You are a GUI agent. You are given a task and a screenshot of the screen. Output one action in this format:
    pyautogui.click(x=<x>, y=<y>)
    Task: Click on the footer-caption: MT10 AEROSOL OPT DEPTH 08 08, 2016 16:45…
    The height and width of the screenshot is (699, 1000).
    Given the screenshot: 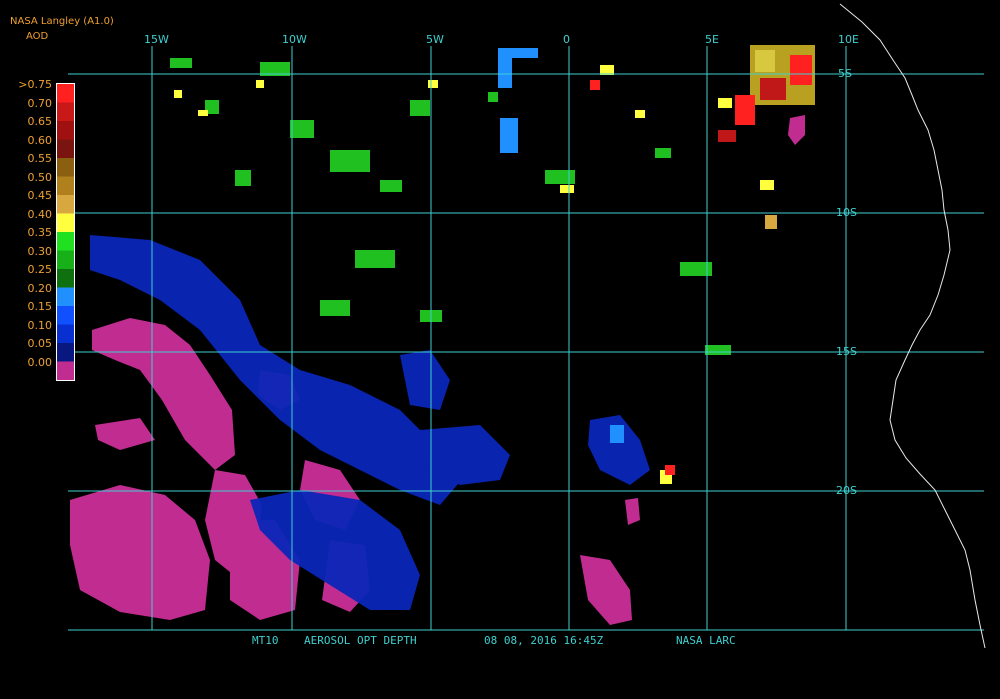 What is the action you would take?
    pyautogui.click(x=500, y=642)
    